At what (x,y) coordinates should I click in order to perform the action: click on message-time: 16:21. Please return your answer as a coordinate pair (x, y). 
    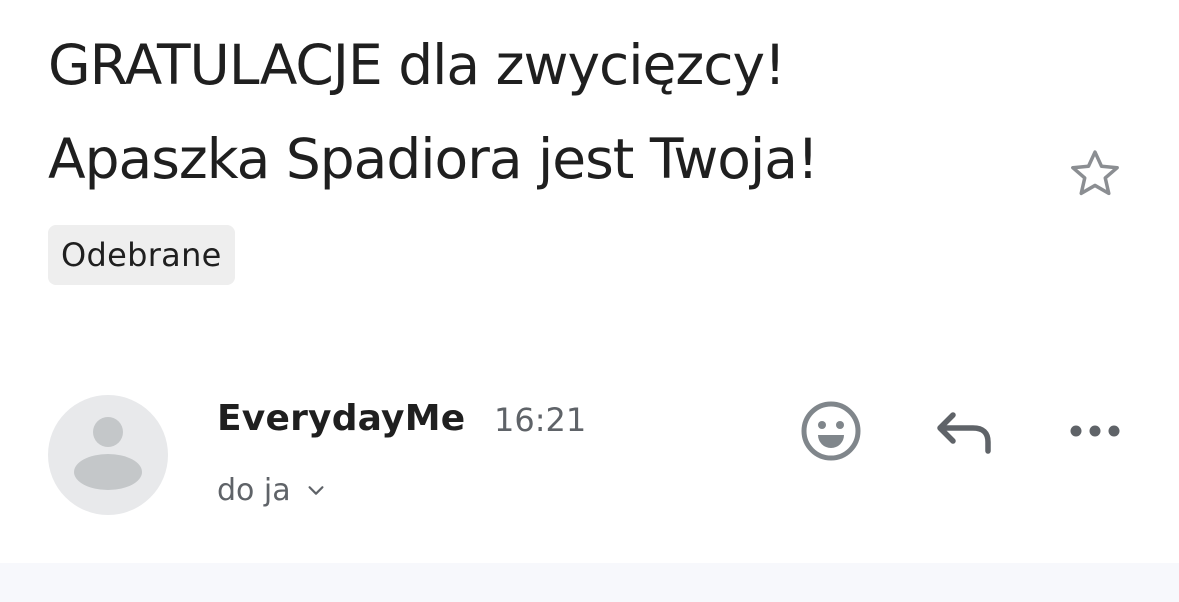
    Looking at the image, I should click on (540, 420).